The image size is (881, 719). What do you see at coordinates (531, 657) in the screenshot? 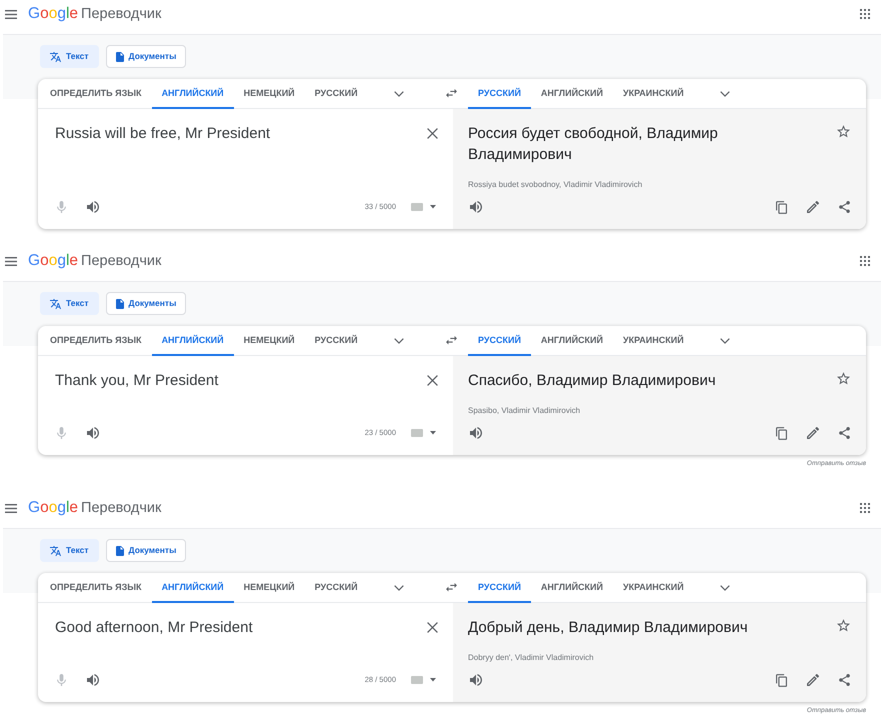
I see `transliteration-text: Dobryy den', Vladimir Vladimirovich` at bounding box center [531, 657].